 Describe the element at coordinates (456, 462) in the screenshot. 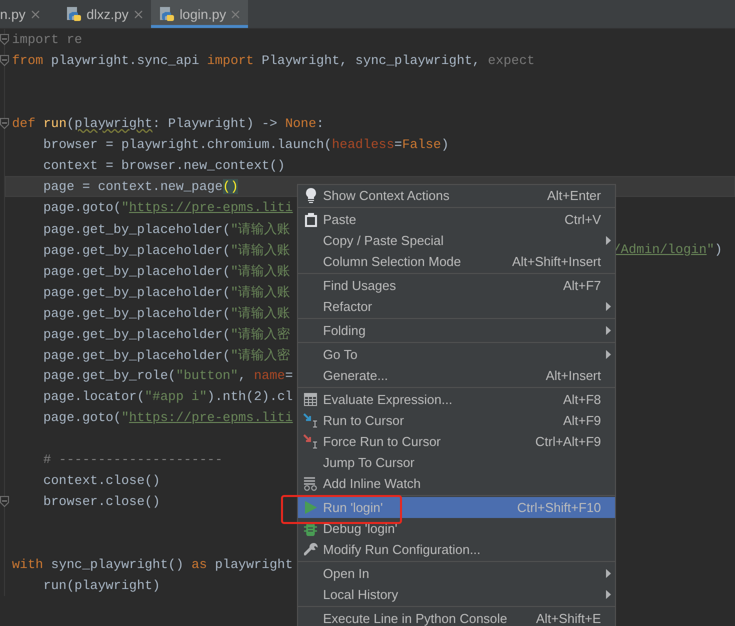

I see `menu-item: Jump To Cursor` at that location.